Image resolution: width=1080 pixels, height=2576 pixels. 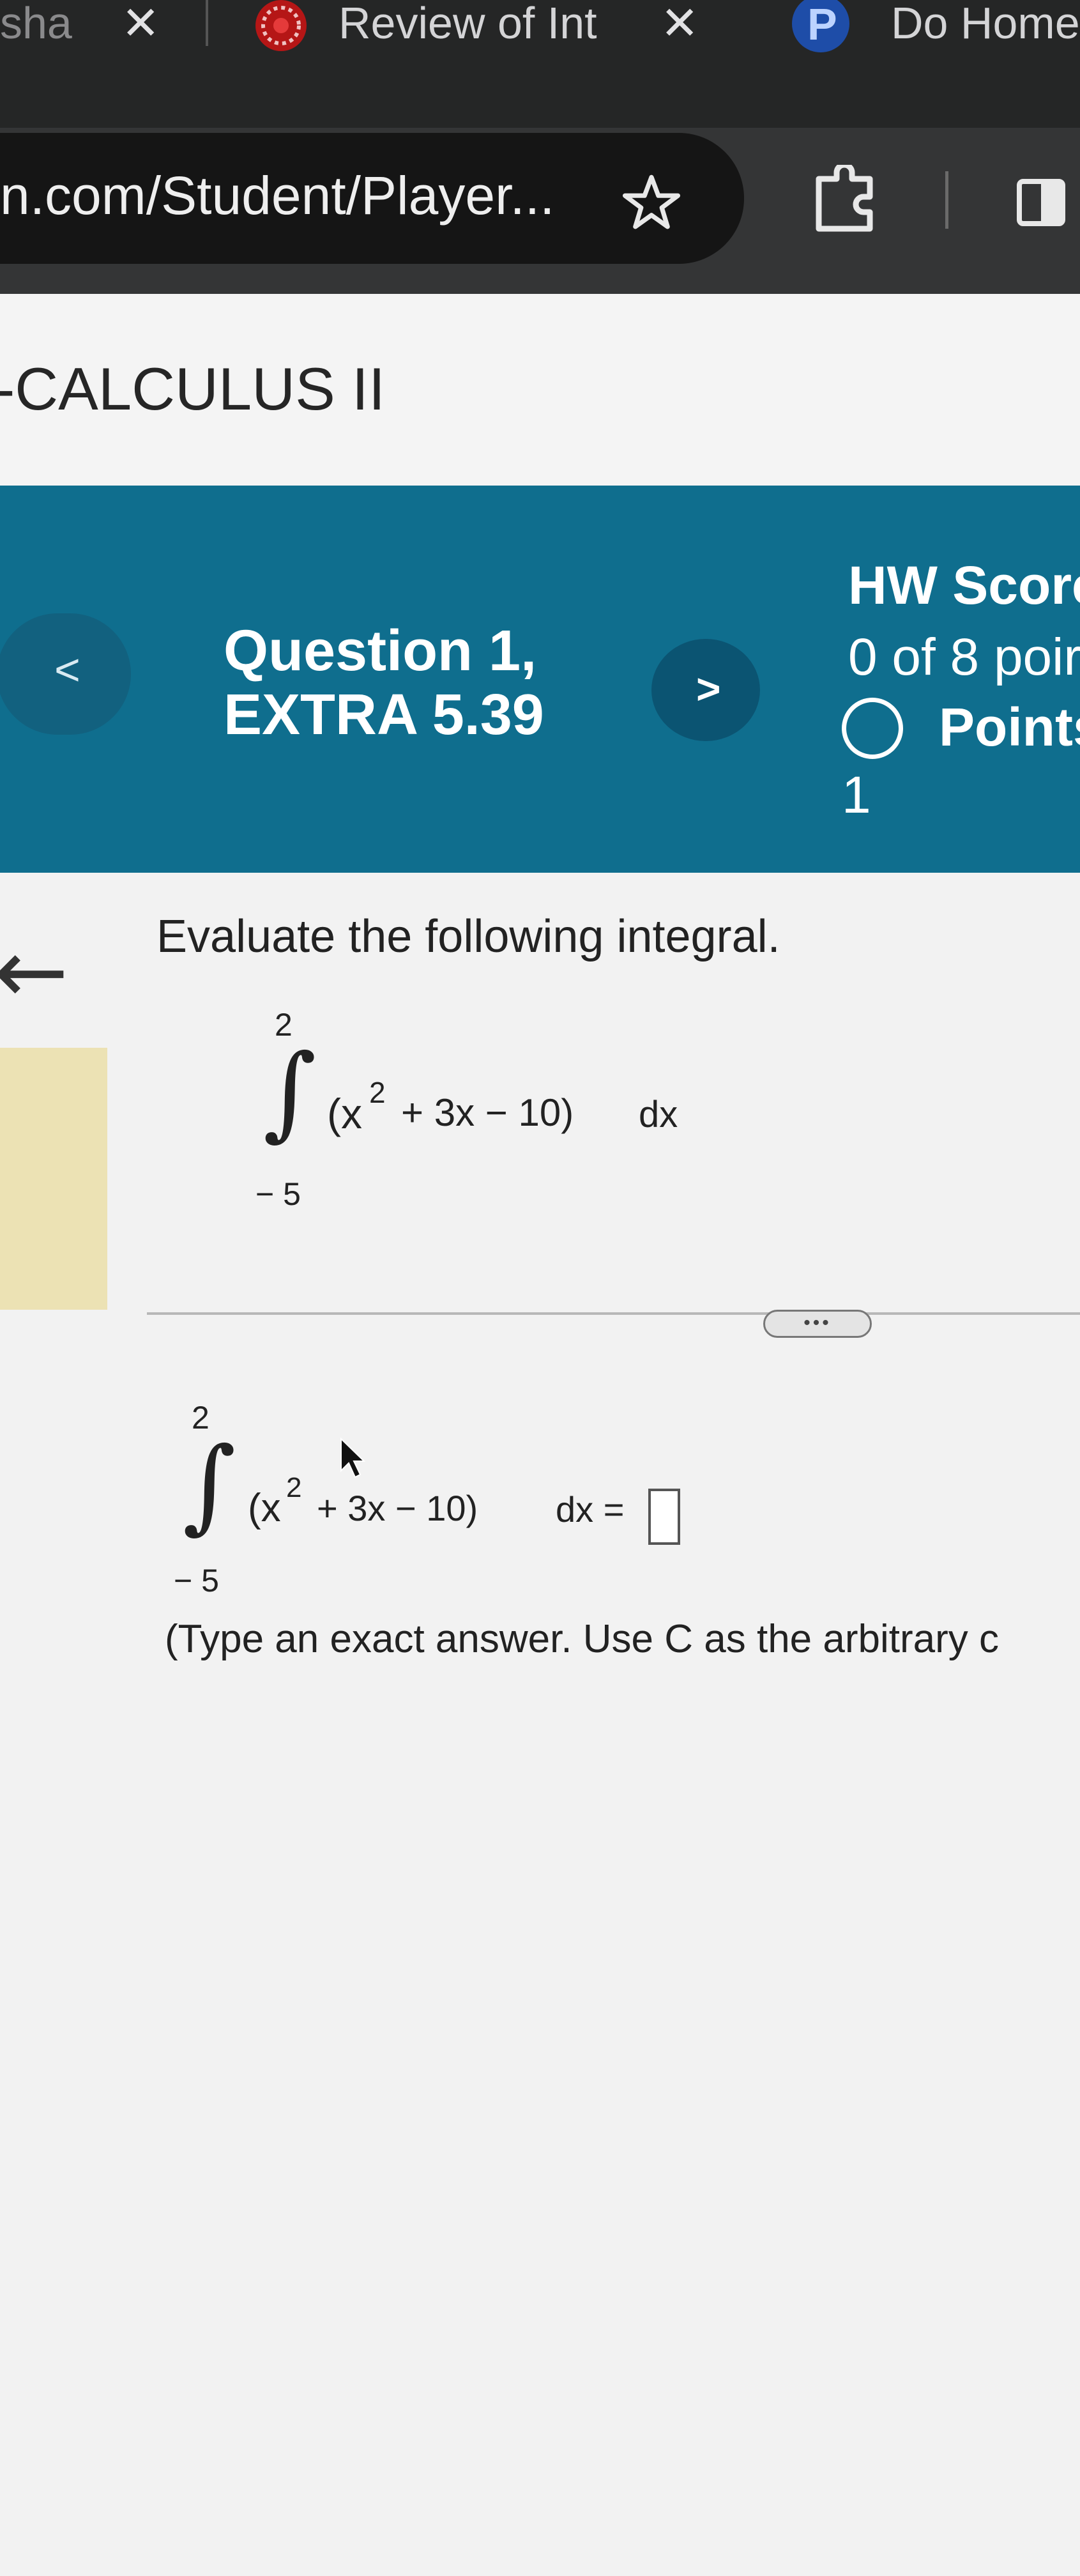 What do you see at coordinates (664, 1517) in the screenshot?
I see `answer-input` at bounding box center [664, 1517].